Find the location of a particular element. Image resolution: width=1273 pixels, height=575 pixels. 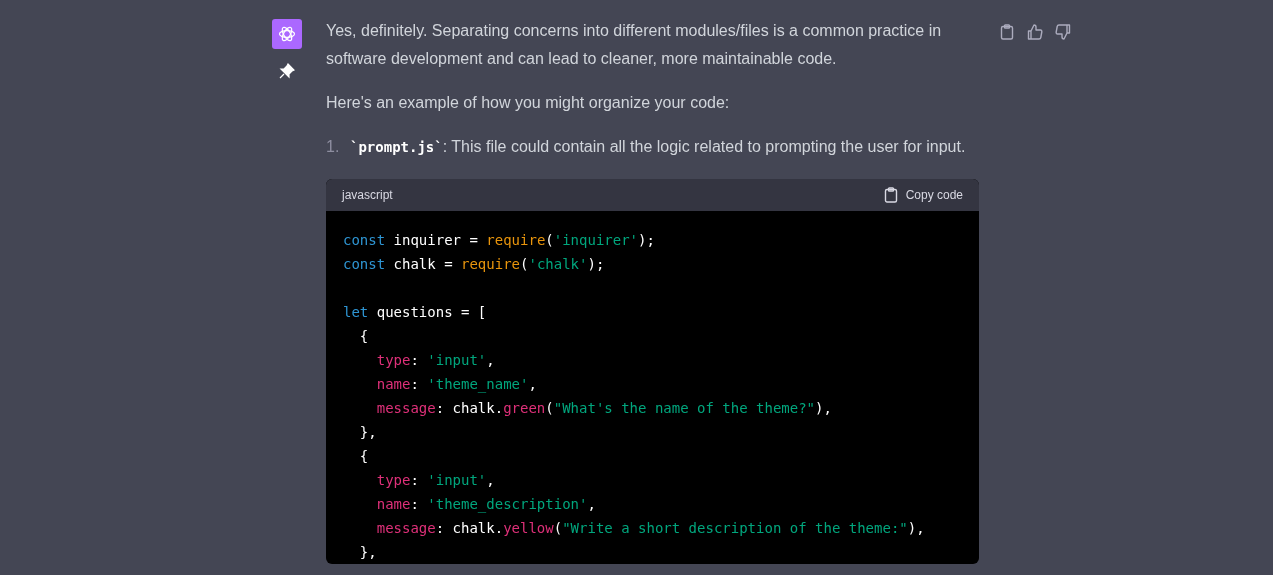

code-line: message: chalk.green("What's the name of the theme?"), is located at coordinates (604, 408).